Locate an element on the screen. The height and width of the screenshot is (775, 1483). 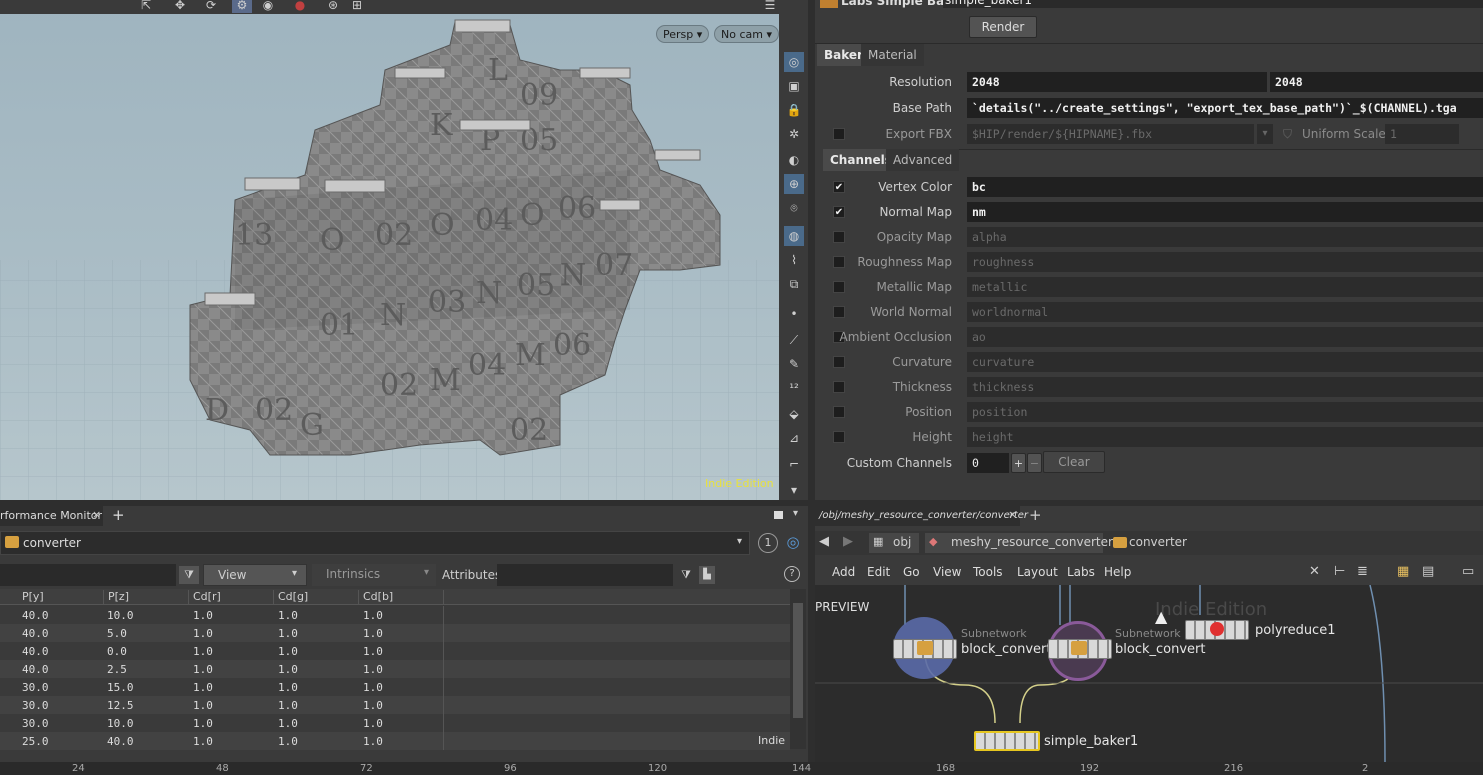
column-header: Cd[r] is located at coordinates (231, 597).